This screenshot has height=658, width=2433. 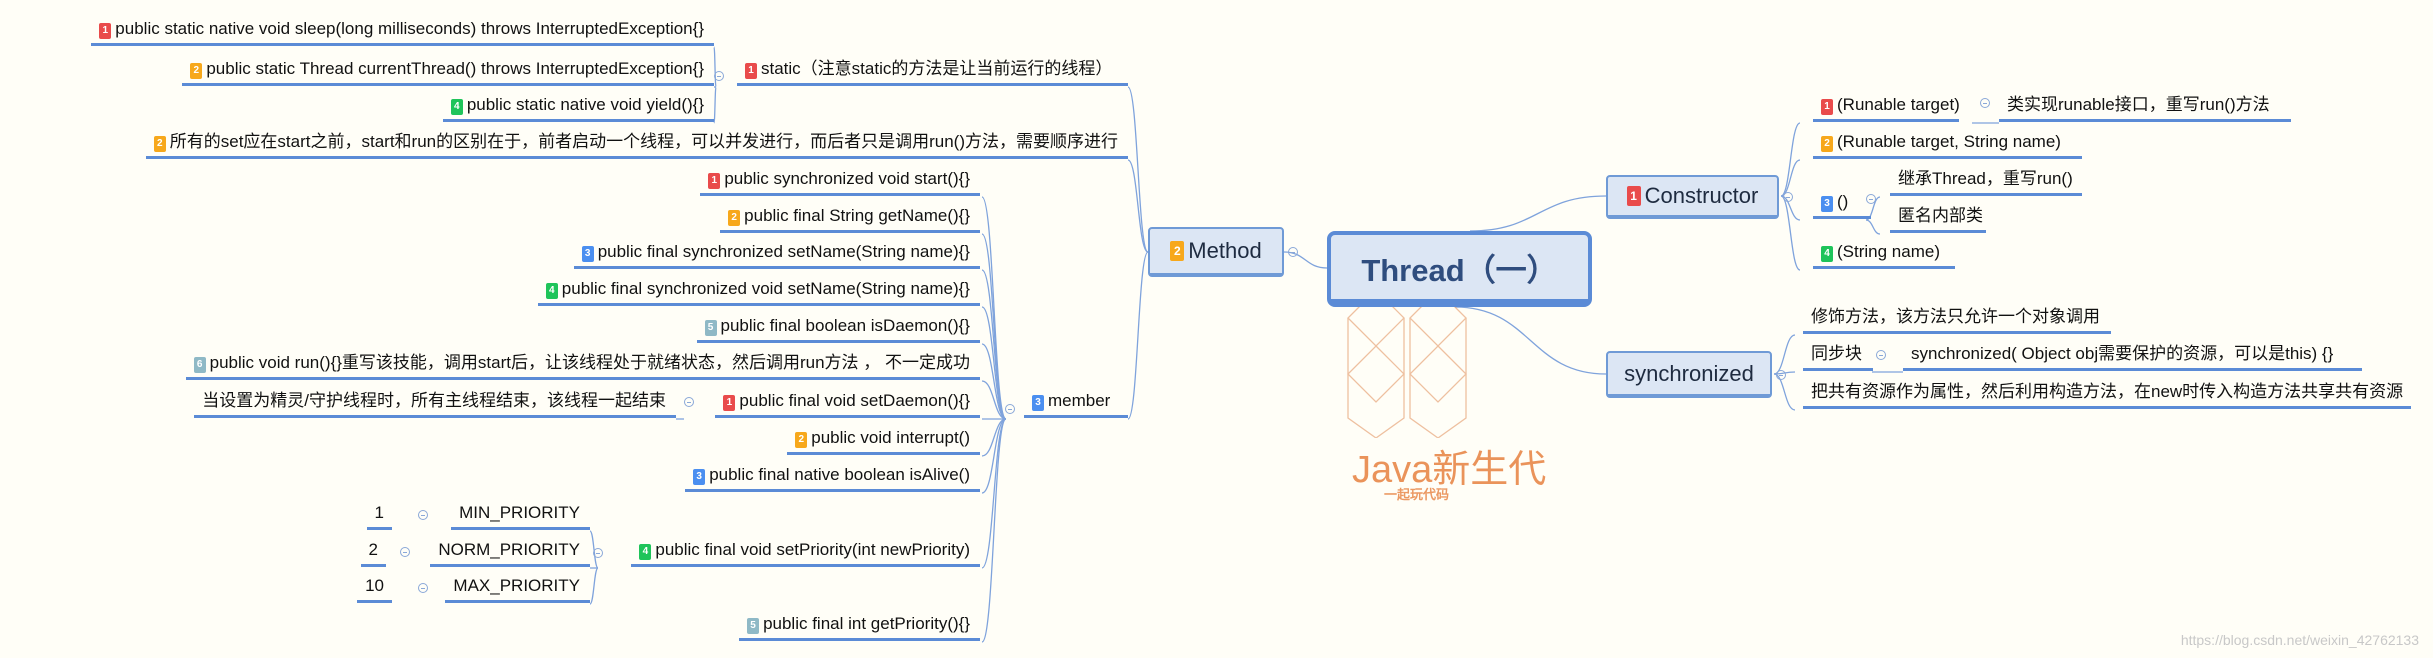 What do you see at coordinates (374, 588) in the screenshot?
I see `priority-value: 10` at bounding box center [374, 588].